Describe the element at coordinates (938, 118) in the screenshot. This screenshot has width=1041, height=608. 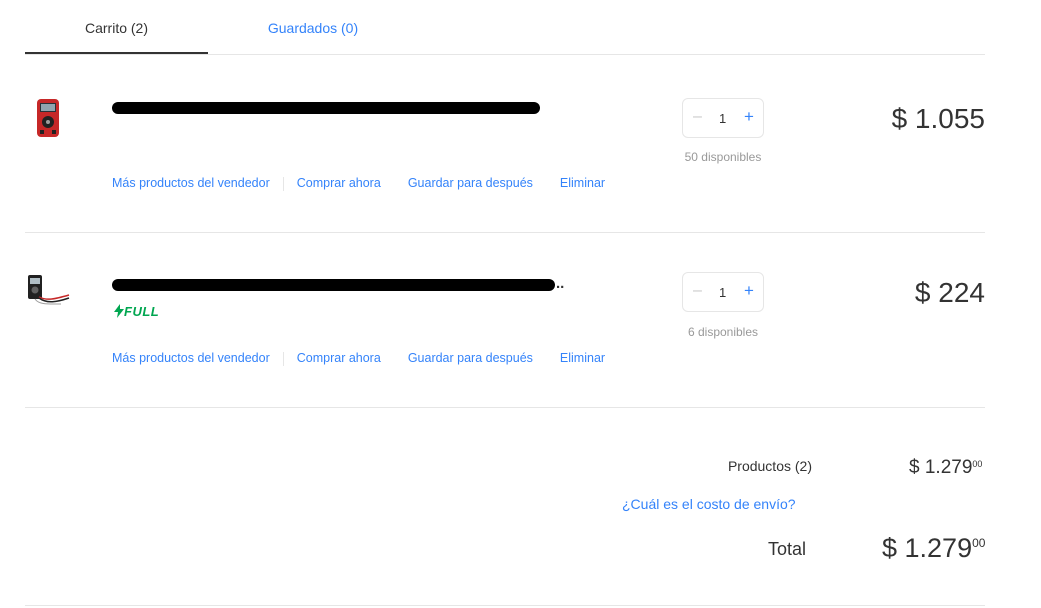
I see `item-price: $ 1.055` at that location.